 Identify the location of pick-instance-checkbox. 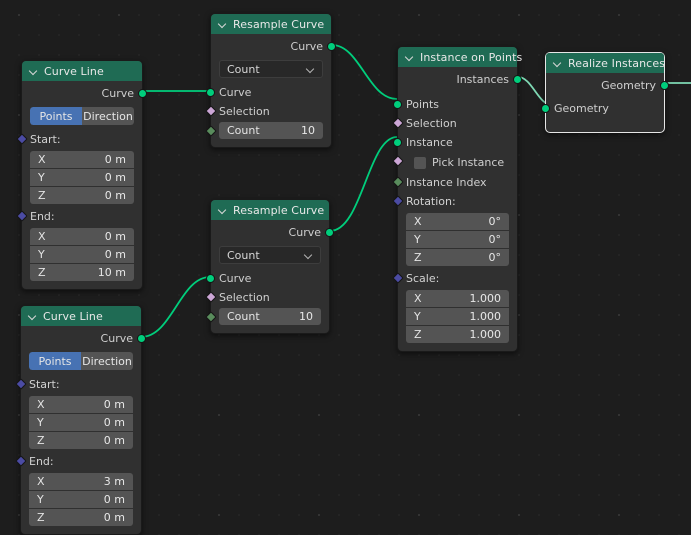
(420, 162).